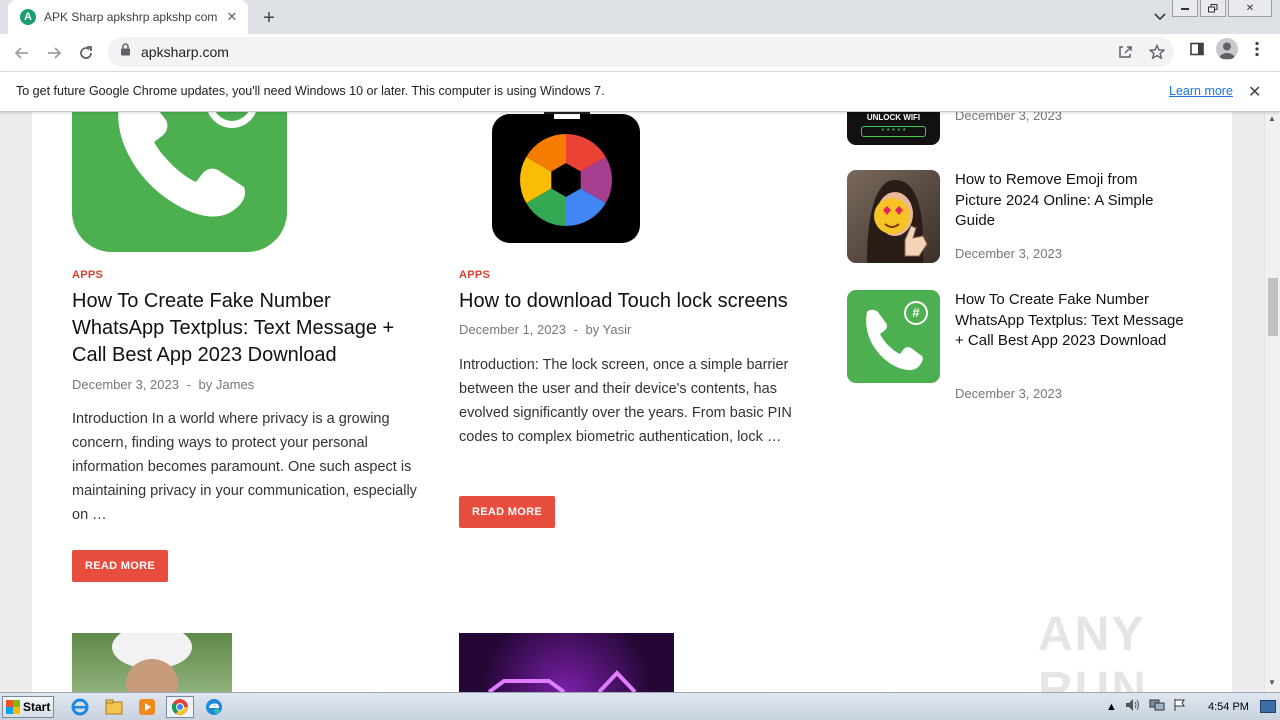  What do you see at coordinates (235, 384) in the screenshot?
I see `post-author: James` at bounding box center [235, 384].